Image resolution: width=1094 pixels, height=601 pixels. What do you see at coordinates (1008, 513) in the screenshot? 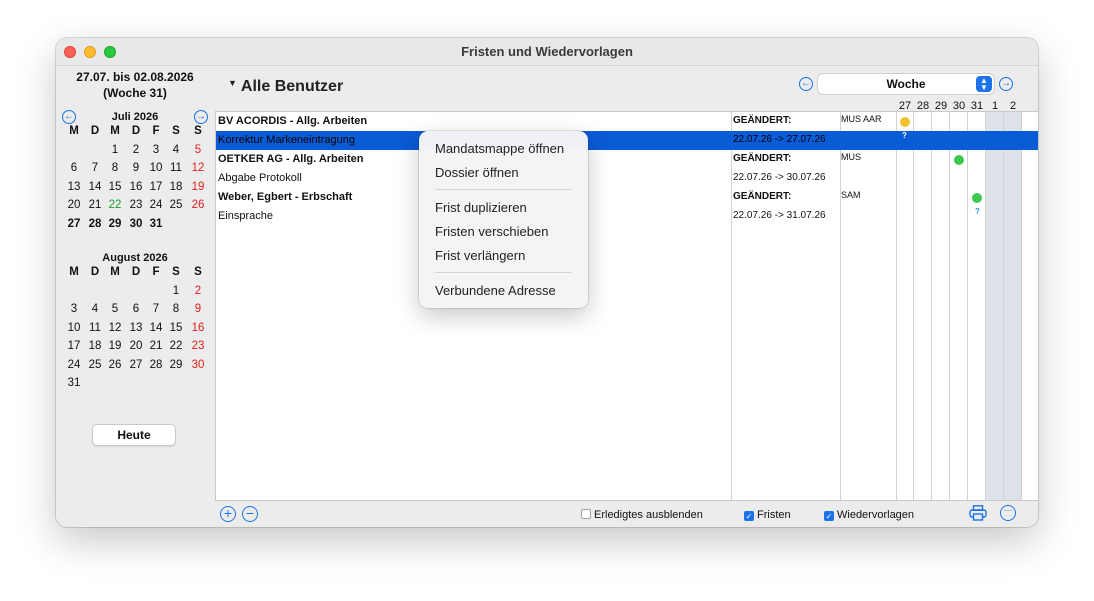
I see `more-options-icon: ···` at bounding box center [1008, 513].